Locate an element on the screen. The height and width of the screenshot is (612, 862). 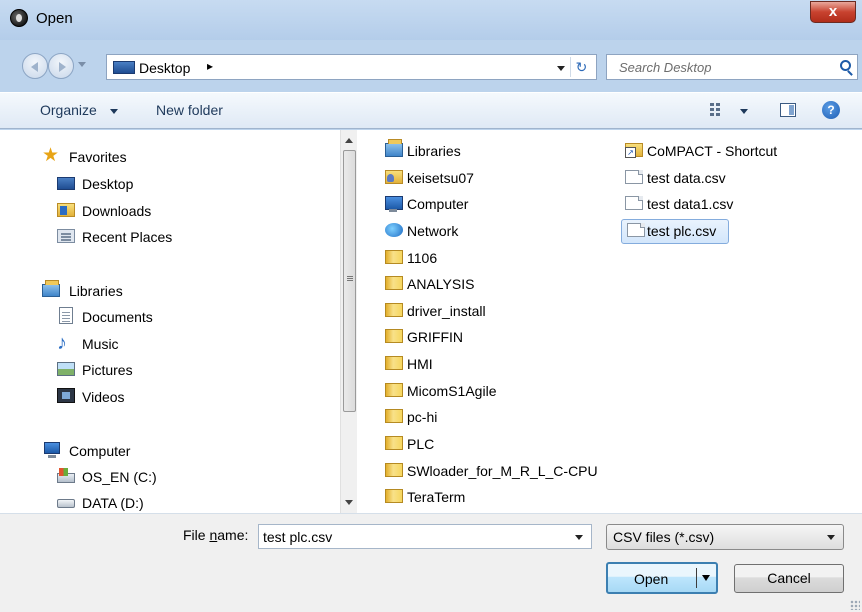
help-icon: ? is located at coordinates (831, 110).